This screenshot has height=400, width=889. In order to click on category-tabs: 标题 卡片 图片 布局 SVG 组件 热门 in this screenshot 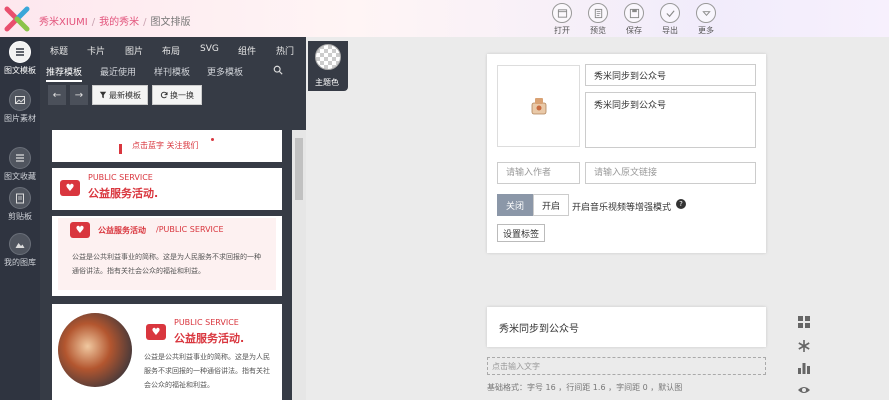, I will do `click(173, 50)`.